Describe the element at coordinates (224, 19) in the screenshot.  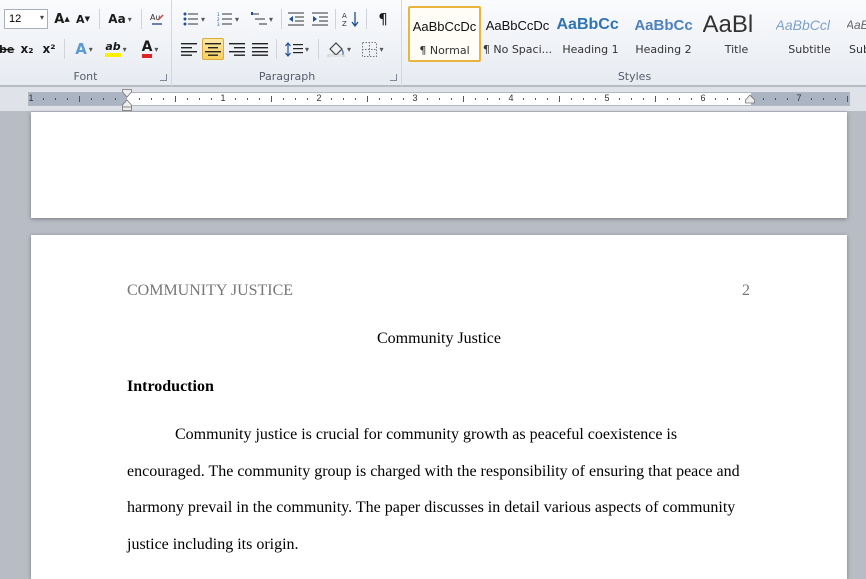
I see `numbered-list-icon: 1 2 3` at that location.